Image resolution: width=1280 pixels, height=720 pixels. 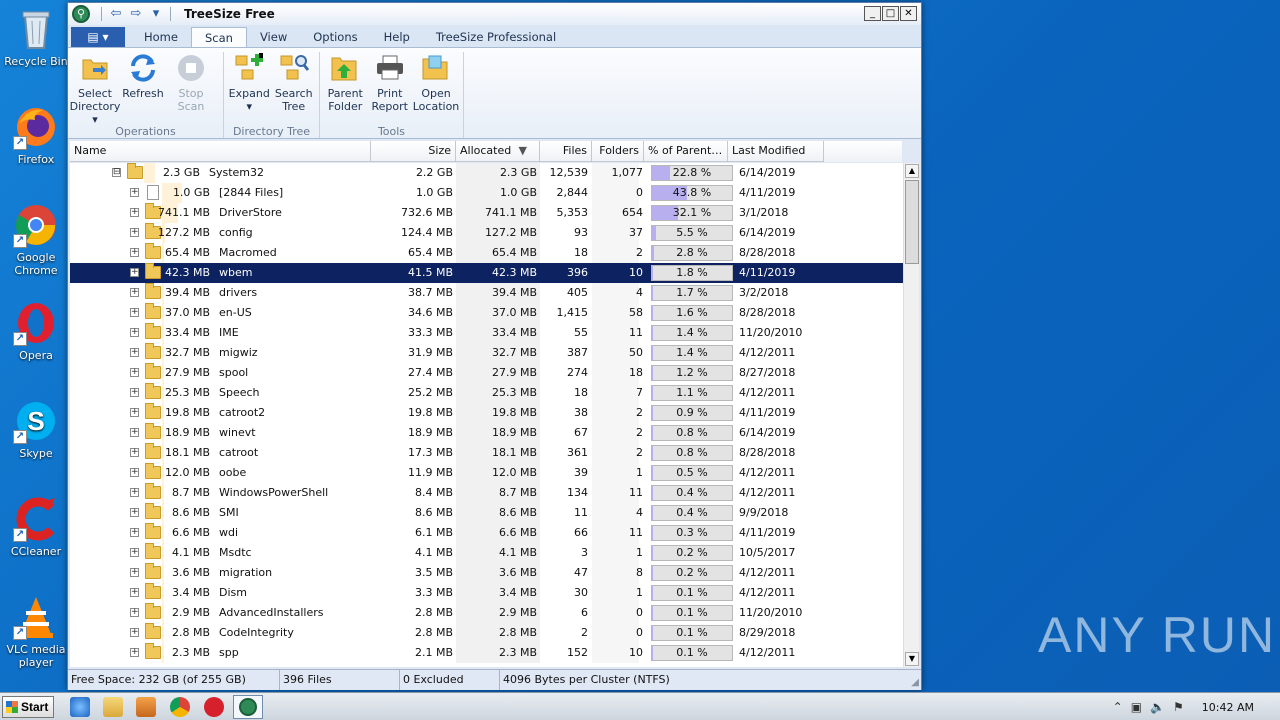 I want to click on desktop-icon-firefox: ↗ Firefox, so click(x=36, y=135).